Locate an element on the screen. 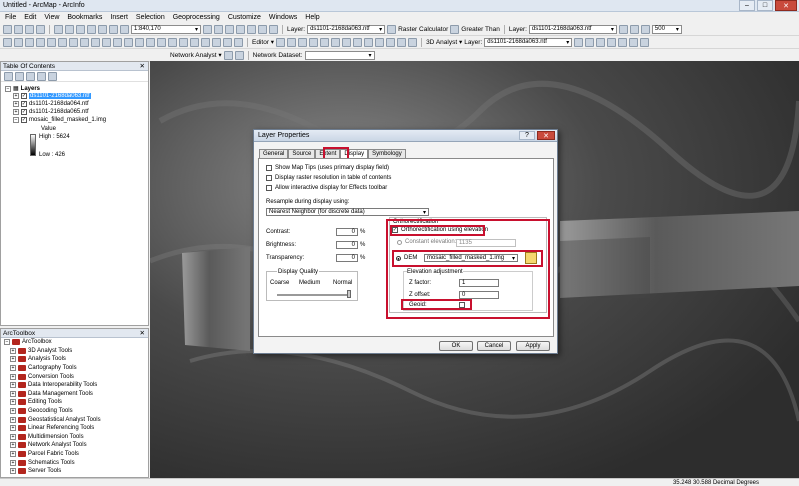  delete-icon is located at coordinates (91, 29).